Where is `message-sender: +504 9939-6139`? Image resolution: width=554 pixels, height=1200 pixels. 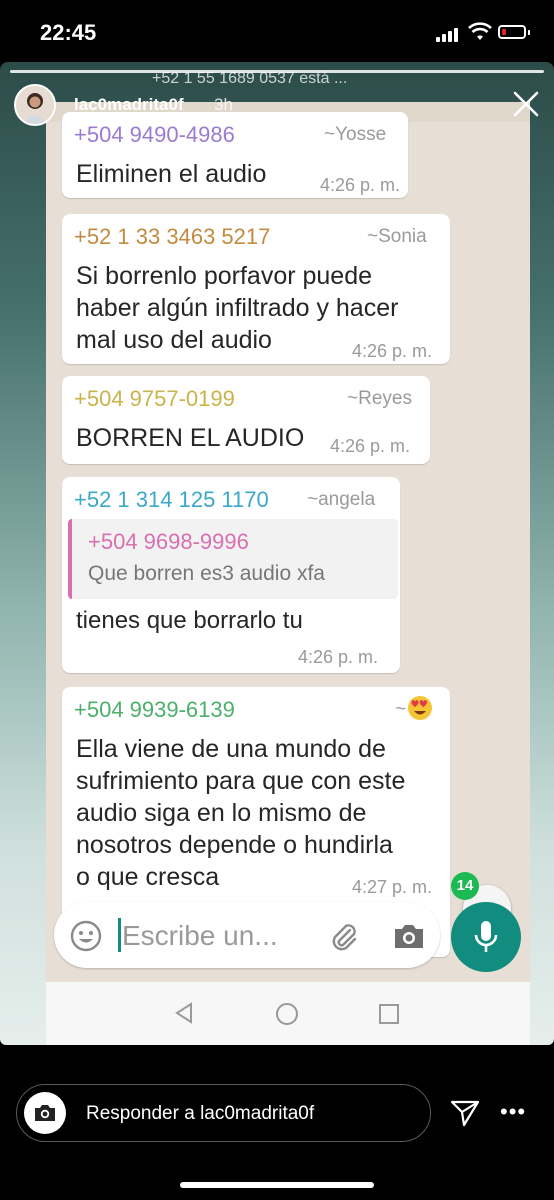 message-sender: +504 9939-6139 is located at coordinates (154, 709).